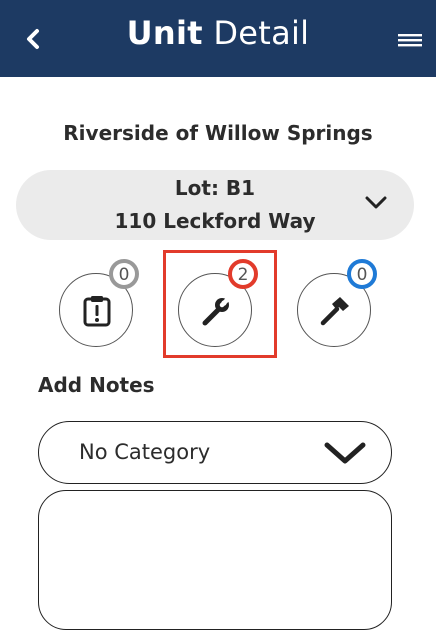  I want to click on issues-count-badge: 0, so click(124, 274).